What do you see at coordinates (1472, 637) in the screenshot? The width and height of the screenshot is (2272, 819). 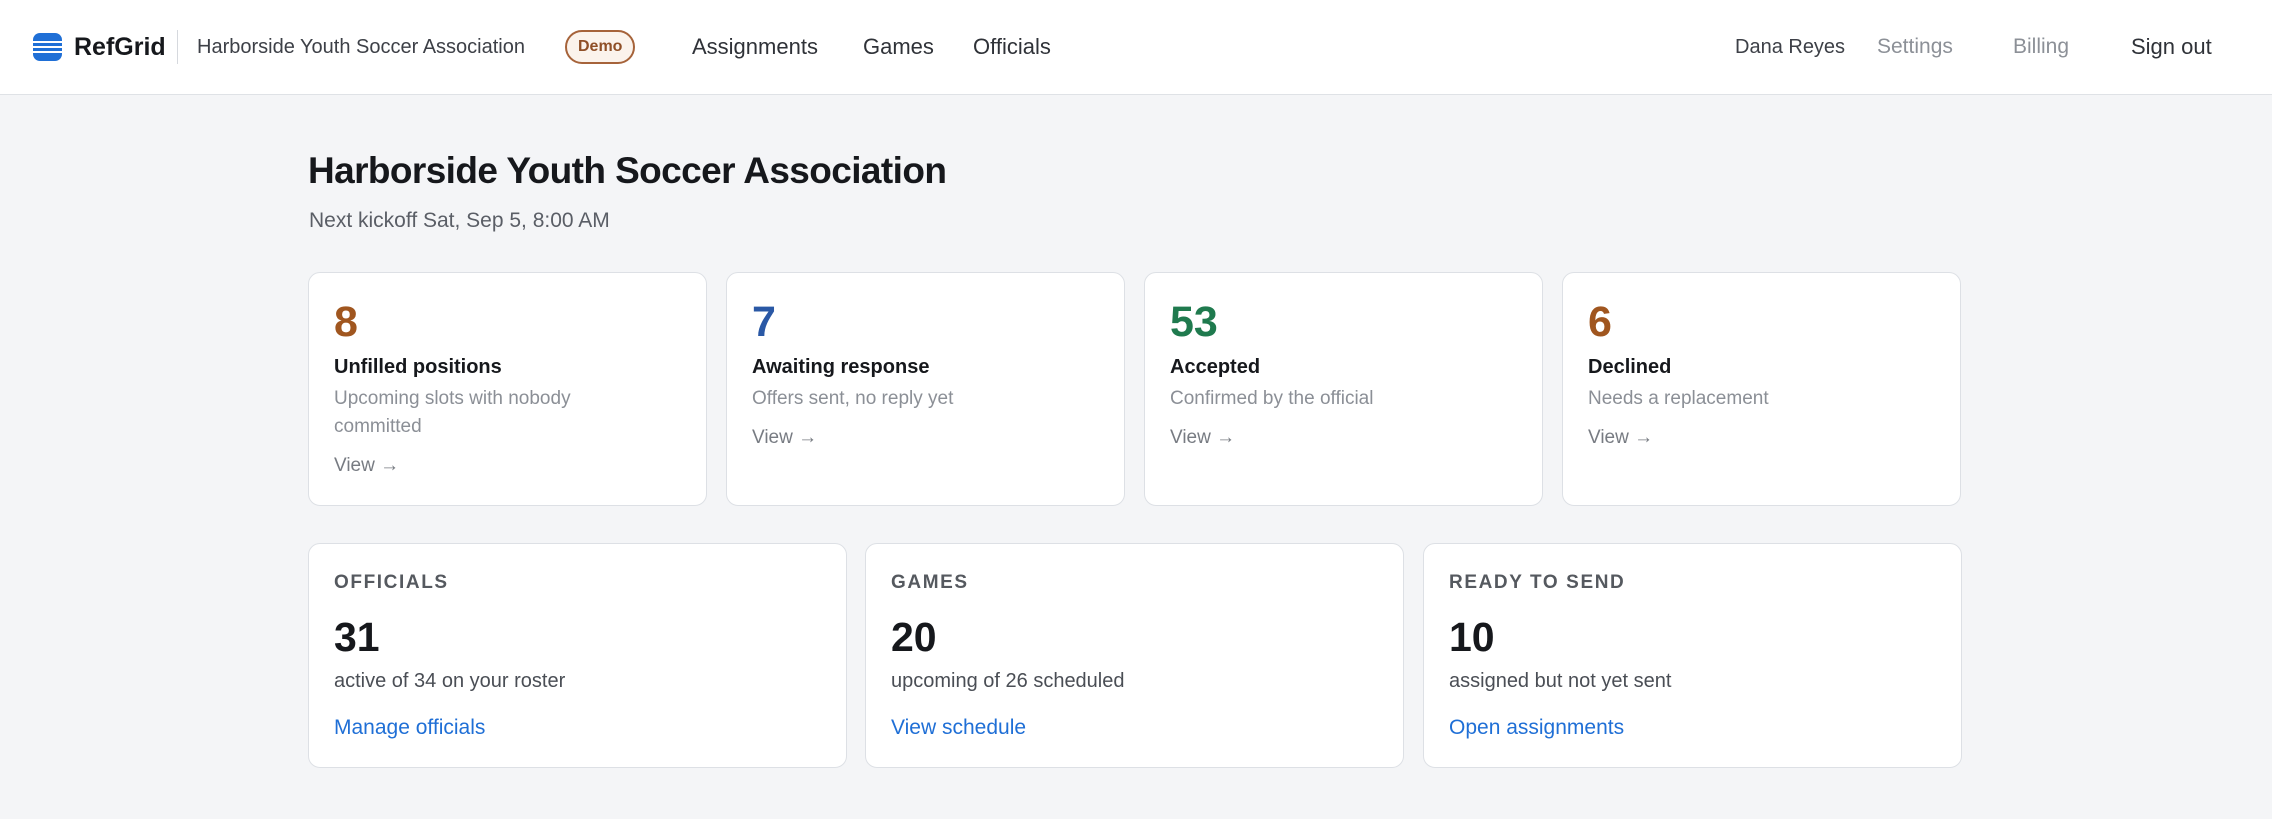 I see `summary-value: 10` at bounding box center [1472, 637].